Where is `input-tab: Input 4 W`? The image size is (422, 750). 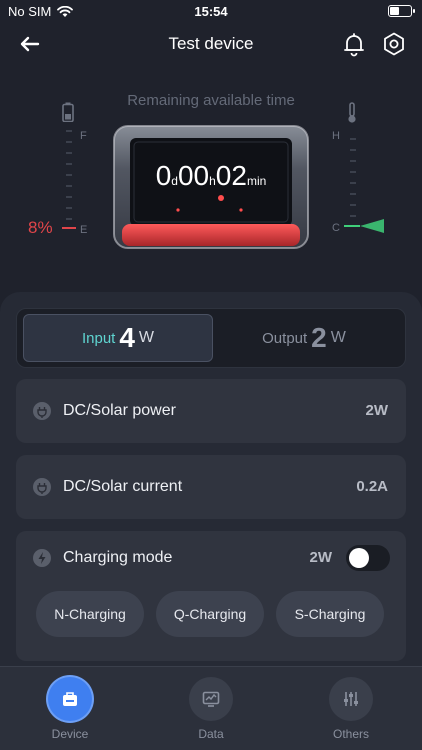 input-tab: Input 4 W is located at coordinates (118, 338).